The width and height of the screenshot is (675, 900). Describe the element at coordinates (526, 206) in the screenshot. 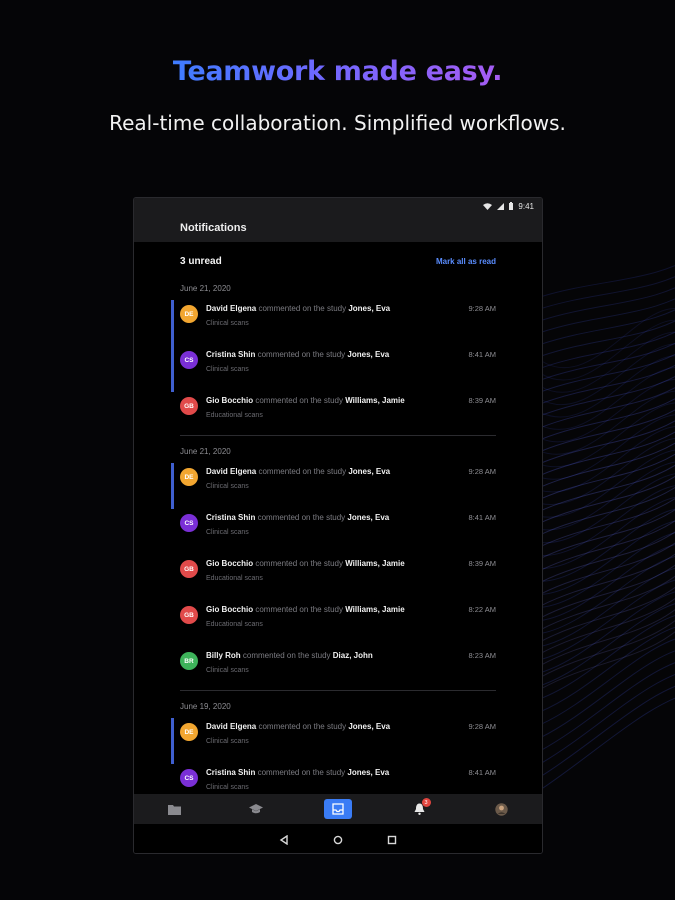

I see `status-time: 9:41` at that location.